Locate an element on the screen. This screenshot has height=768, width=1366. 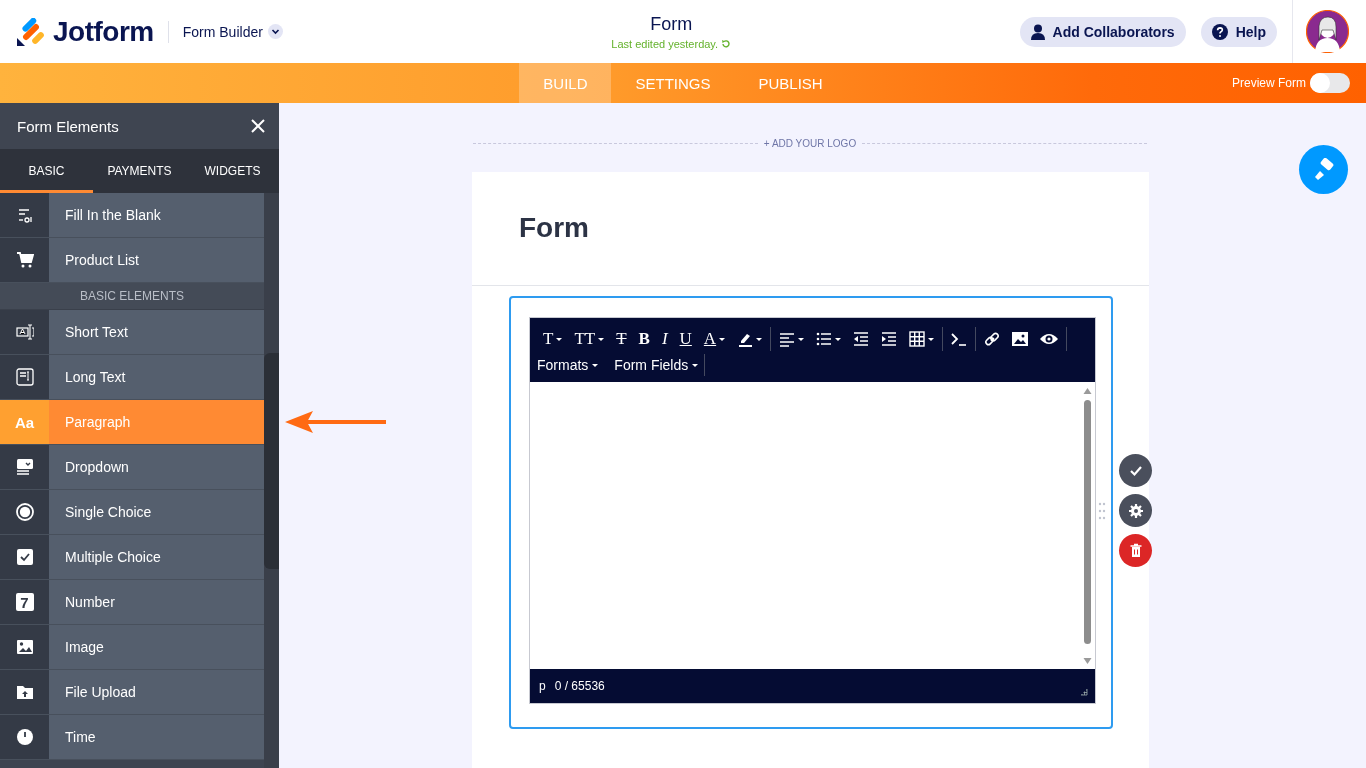
drag-handle-icon is located at coordinates (1102, 511).